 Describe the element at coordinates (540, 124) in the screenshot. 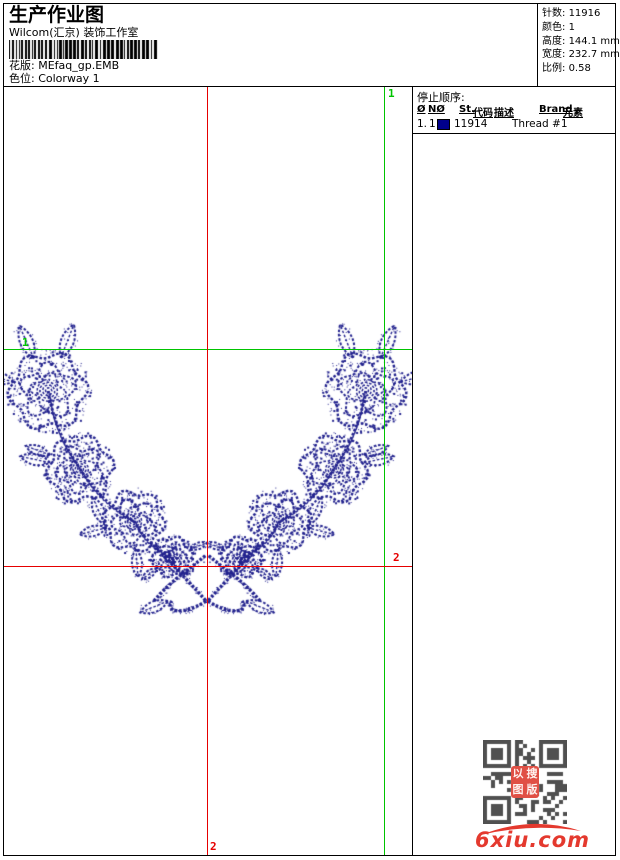

I see `row-description: Thread #1` at that location.